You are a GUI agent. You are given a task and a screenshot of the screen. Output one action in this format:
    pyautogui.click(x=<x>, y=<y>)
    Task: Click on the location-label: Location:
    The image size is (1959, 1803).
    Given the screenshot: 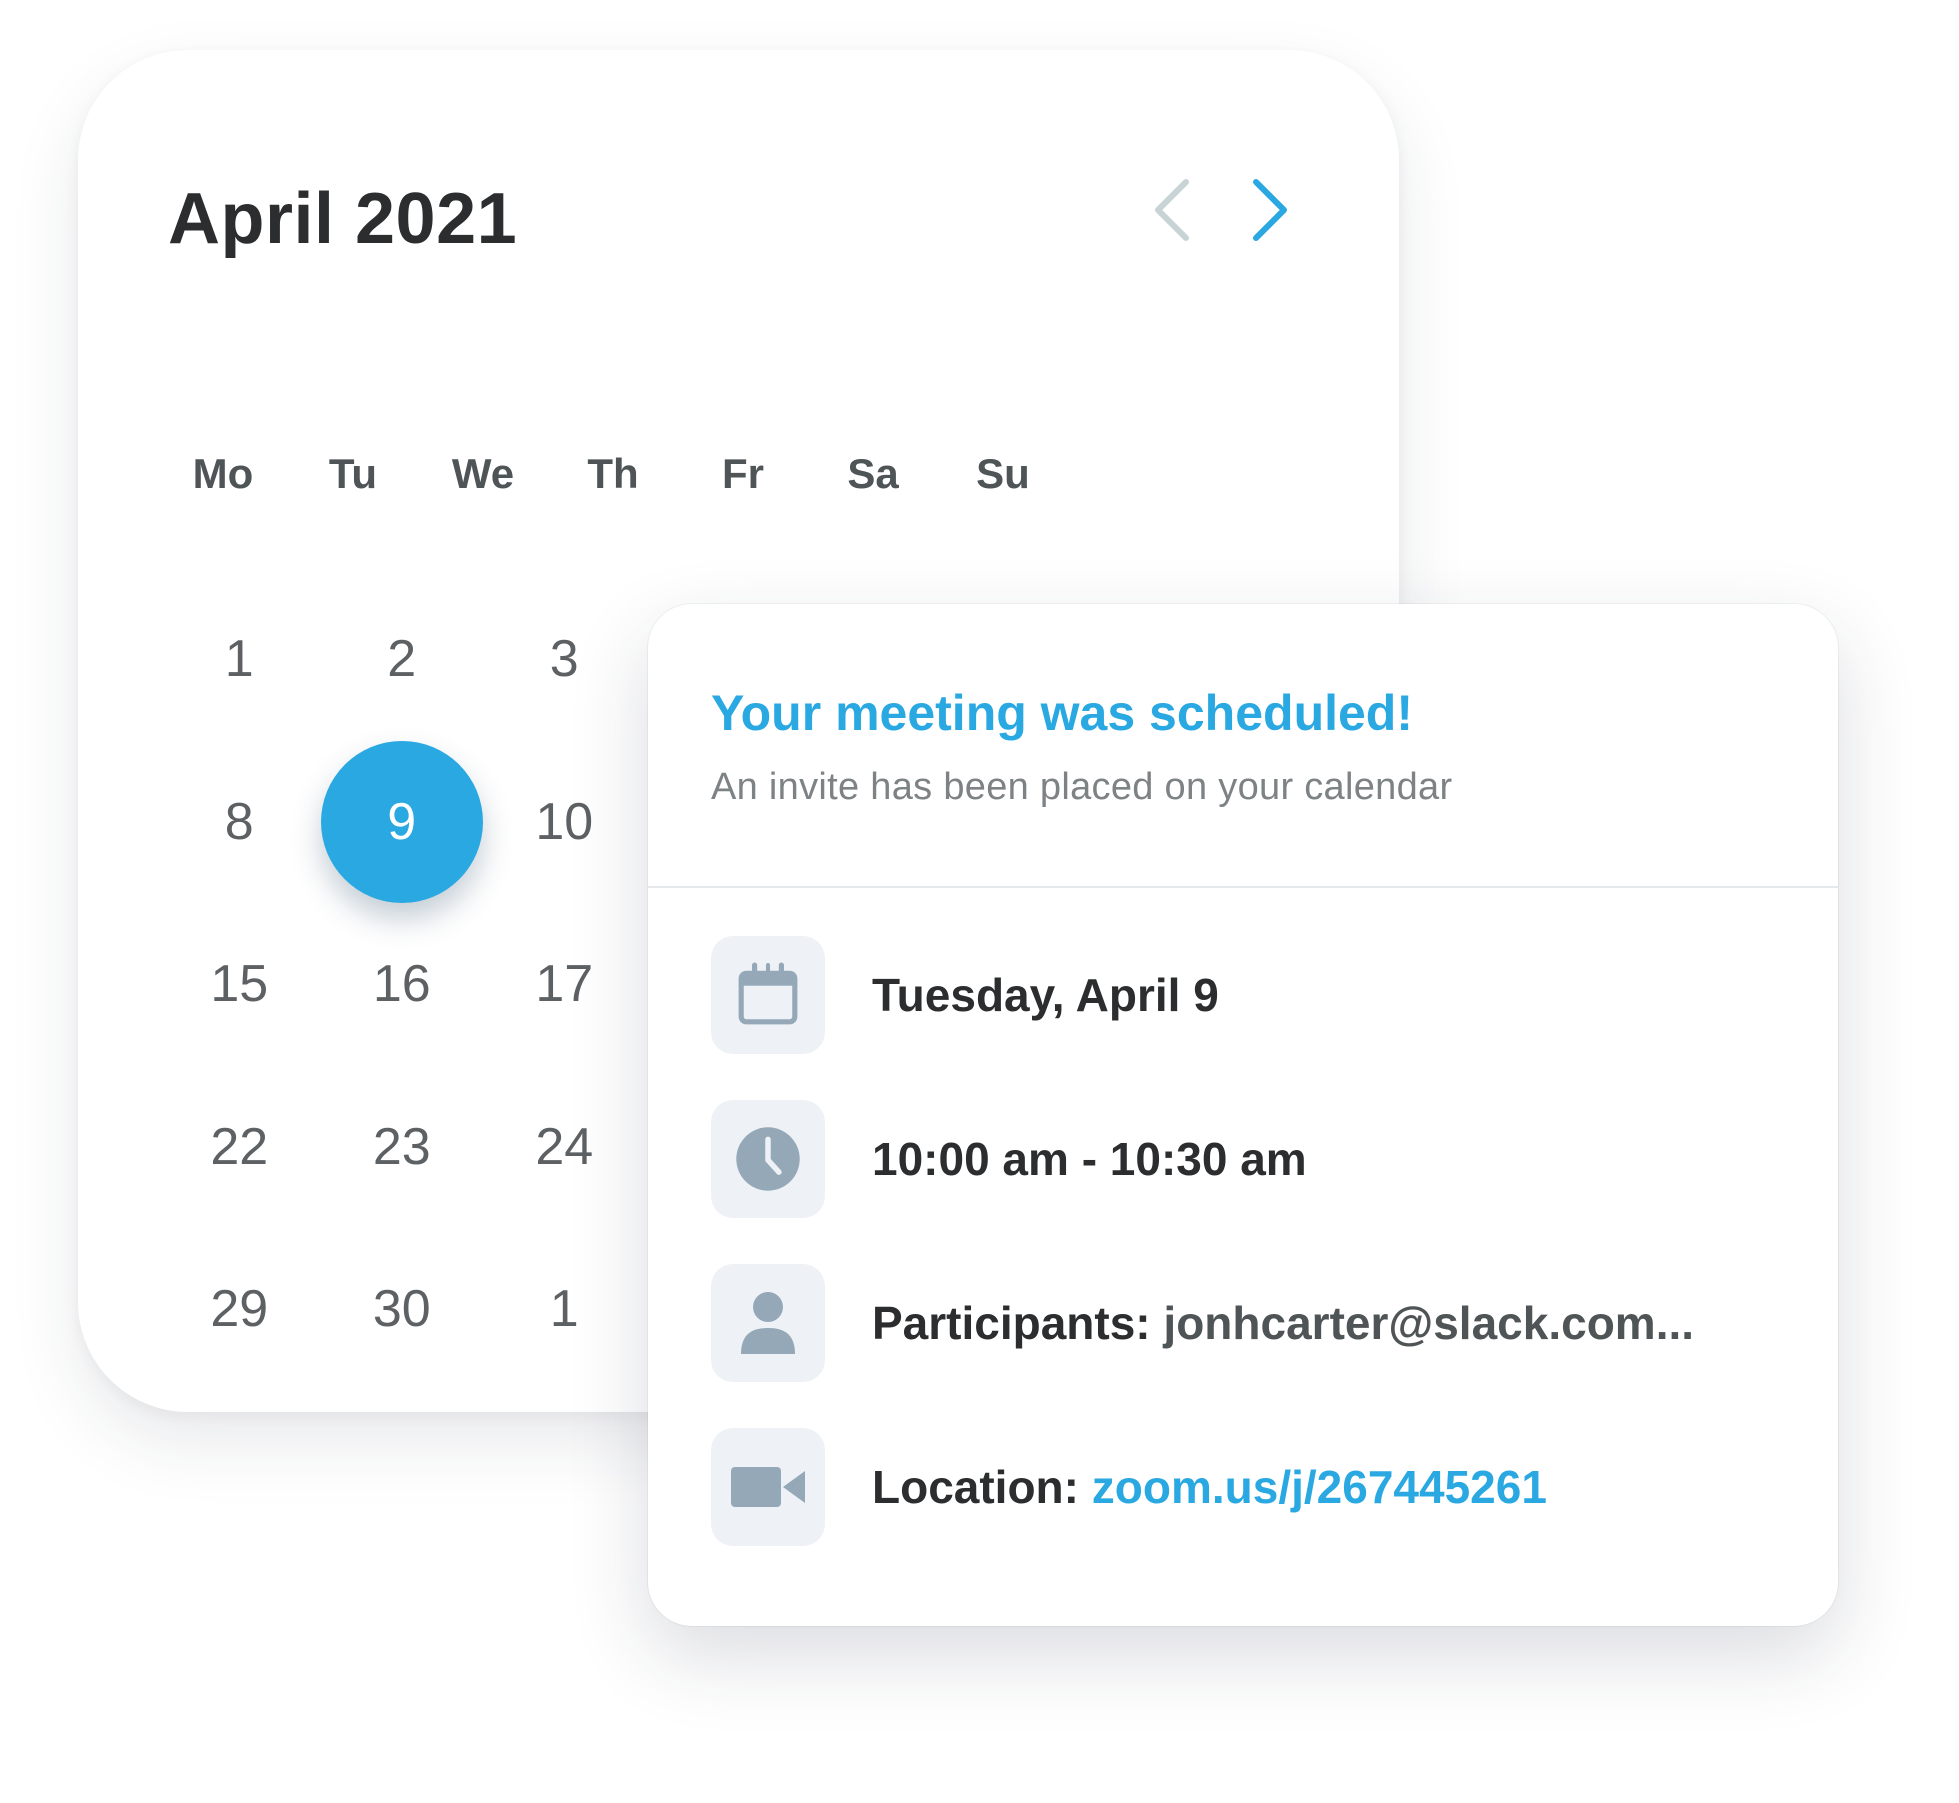 What is the action you would take?
    pyautogui.click(x=975, y=1487)
    